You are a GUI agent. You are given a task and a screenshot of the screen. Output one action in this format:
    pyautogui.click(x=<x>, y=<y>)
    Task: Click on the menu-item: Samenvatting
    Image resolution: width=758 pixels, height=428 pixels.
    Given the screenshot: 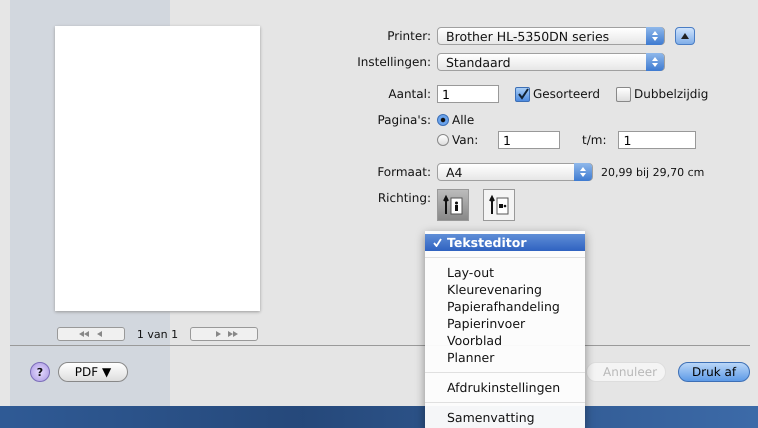 What is the action you would take?
    pyautogui.click(x=505, y=417)
    